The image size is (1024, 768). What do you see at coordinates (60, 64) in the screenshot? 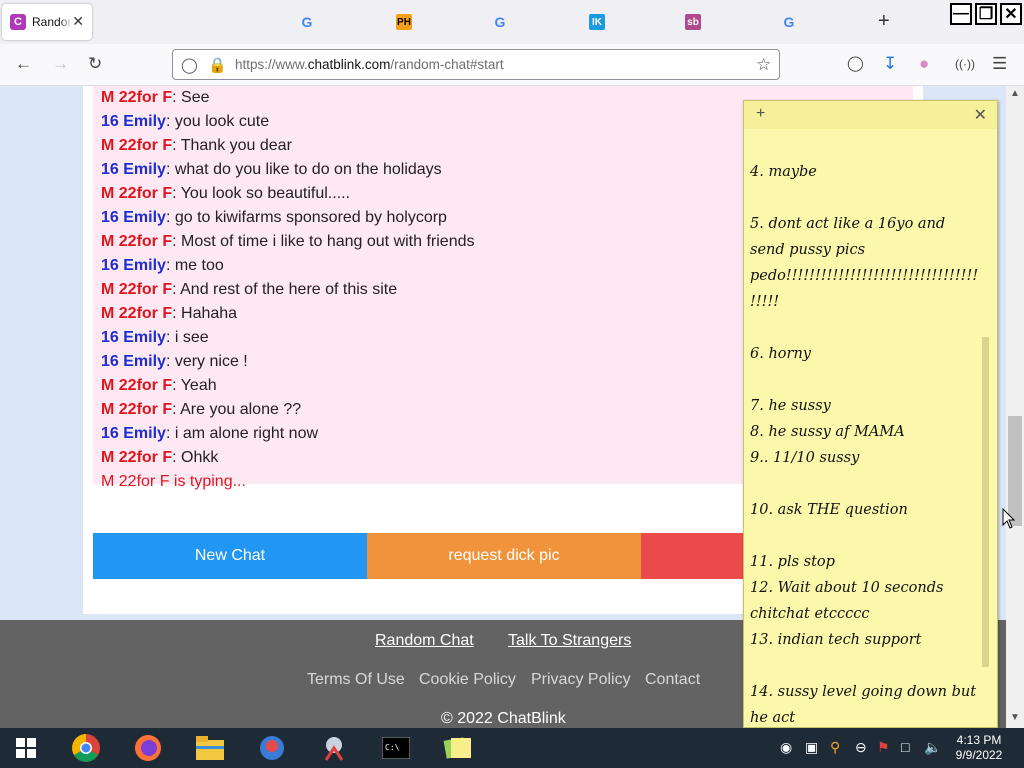
I see `forward-arrow-icon: →` at bounding box center [60, 64].